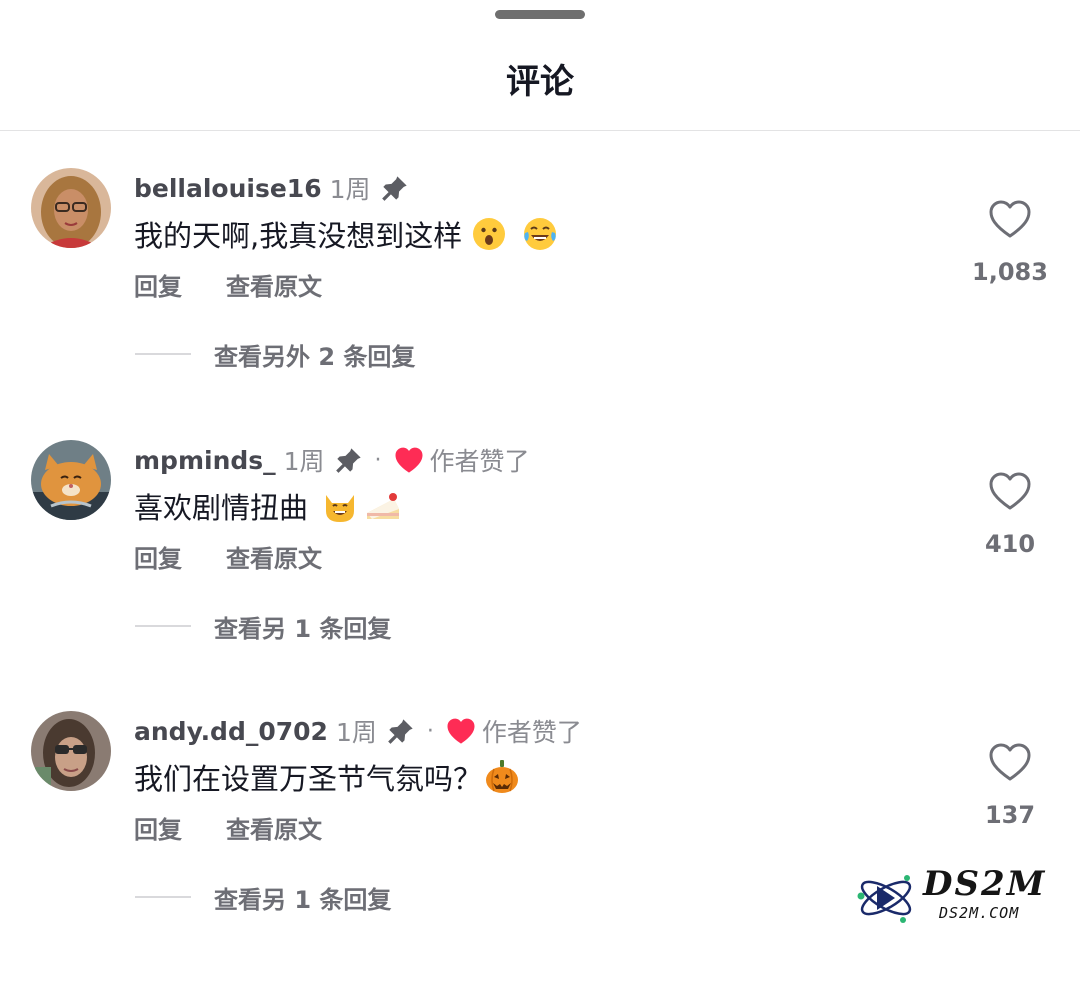 Image resolution: width=1080 pixels, height=981 pixels. I want to click on header-divider, so click(540, 130).